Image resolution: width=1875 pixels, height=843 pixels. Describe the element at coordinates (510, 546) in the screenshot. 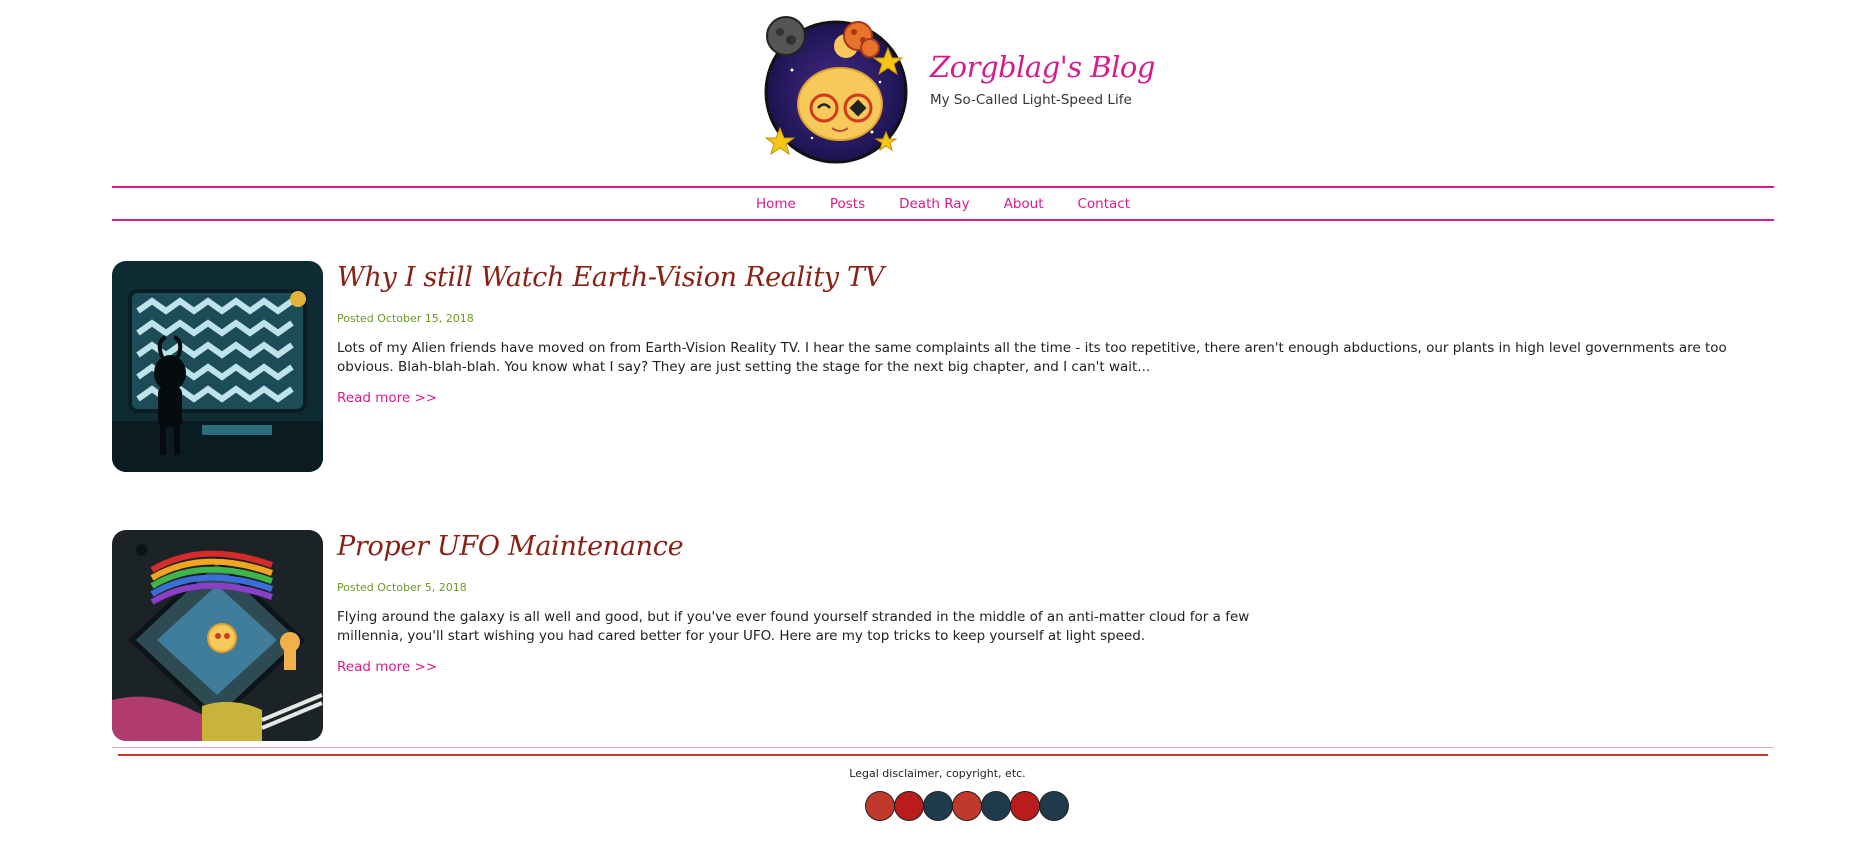

I see `post-title: Proper UFO Maintenance` at that location.